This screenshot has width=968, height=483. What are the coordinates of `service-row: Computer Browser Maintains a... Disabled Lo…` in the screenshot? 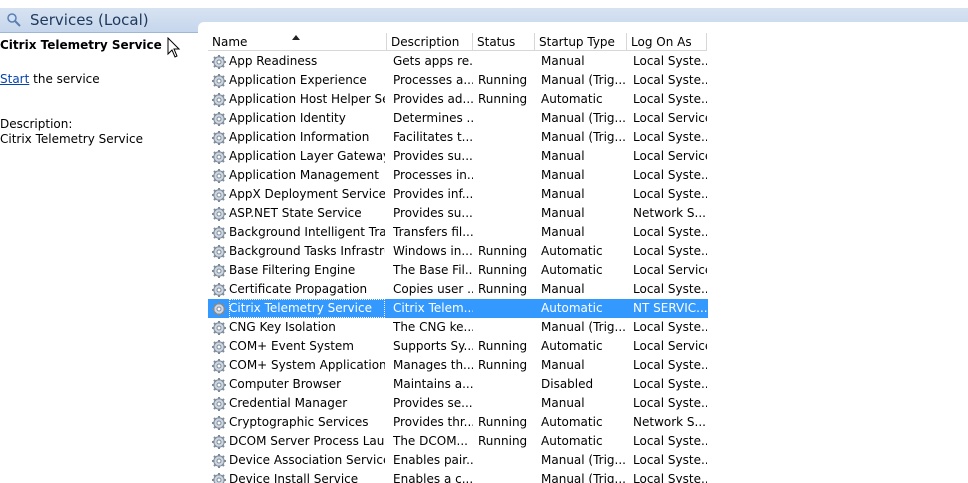 It's located at (458, 384).